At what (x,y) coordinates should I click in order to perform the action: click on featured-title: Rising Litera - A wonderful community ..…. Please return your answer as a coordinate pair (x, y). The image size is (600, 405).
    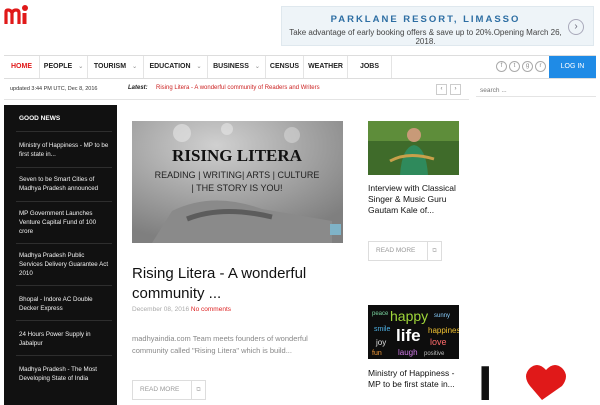
    Looking at the image, I should click on (239, 284).